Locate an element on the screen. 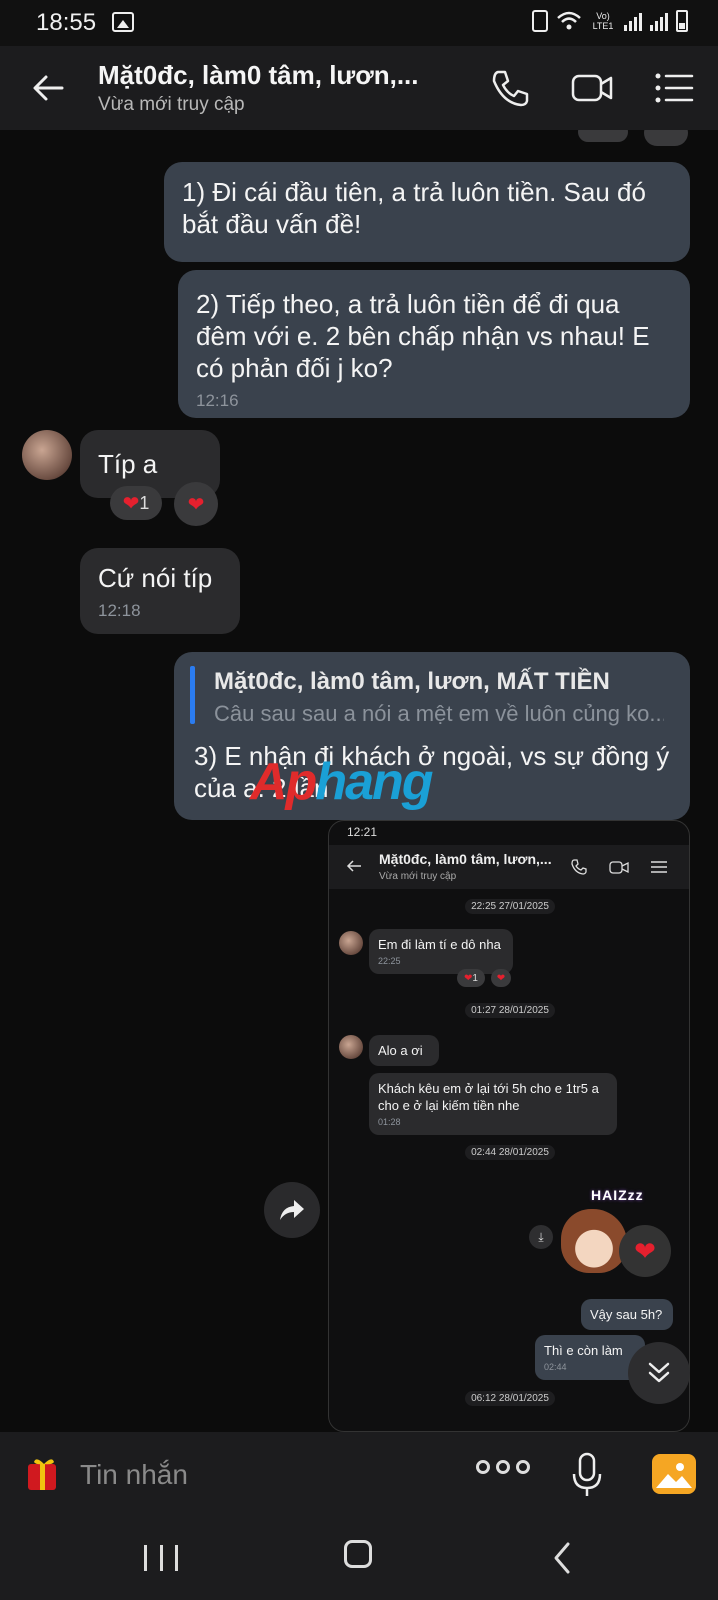 The image size is (718, 1600). signal-2-icon is located at coordinates (659, 21).